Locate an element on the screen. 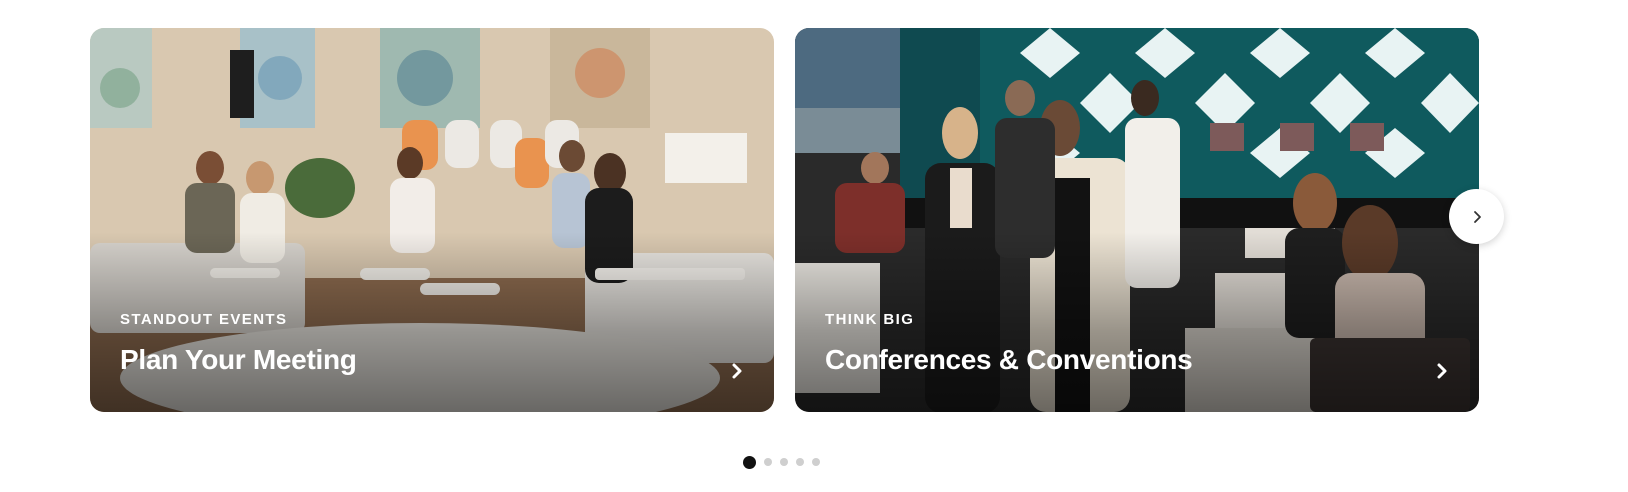  carousel-next-button is located at coordinates (1476, 216).